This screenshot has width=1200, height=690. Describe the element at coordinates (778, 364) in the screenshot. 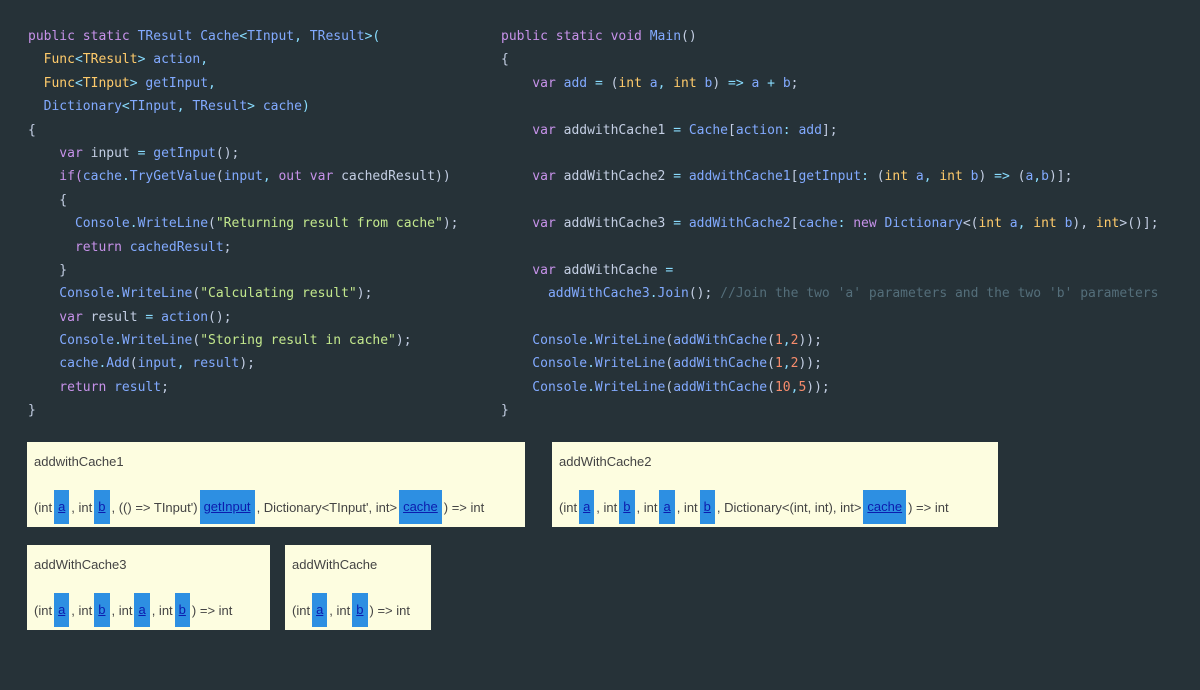

I see `code-token: 1` at that location.